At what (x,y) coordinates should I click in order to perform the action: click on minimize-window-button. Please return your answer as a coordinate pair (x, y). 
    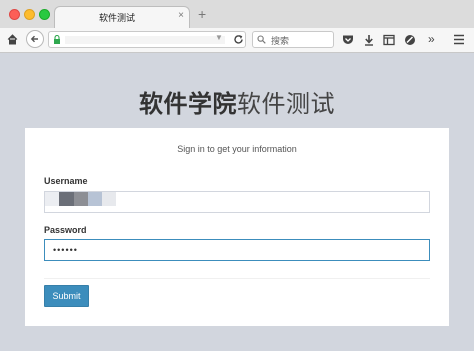
    Looking at the image, I should click on (29, 14).